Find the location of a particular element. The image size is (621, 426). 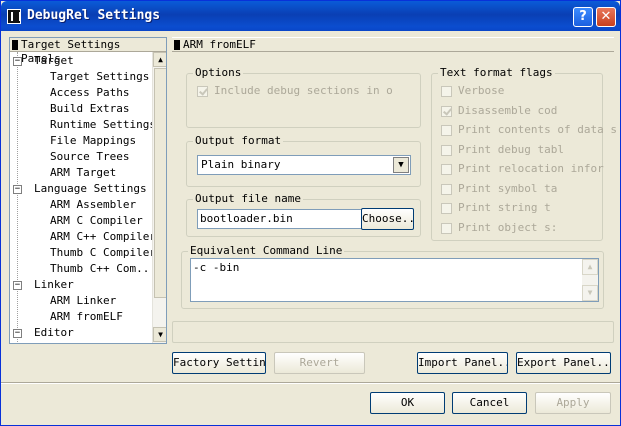

tree-item-arm-target: ARM Target is located at coordinates (83, 173).